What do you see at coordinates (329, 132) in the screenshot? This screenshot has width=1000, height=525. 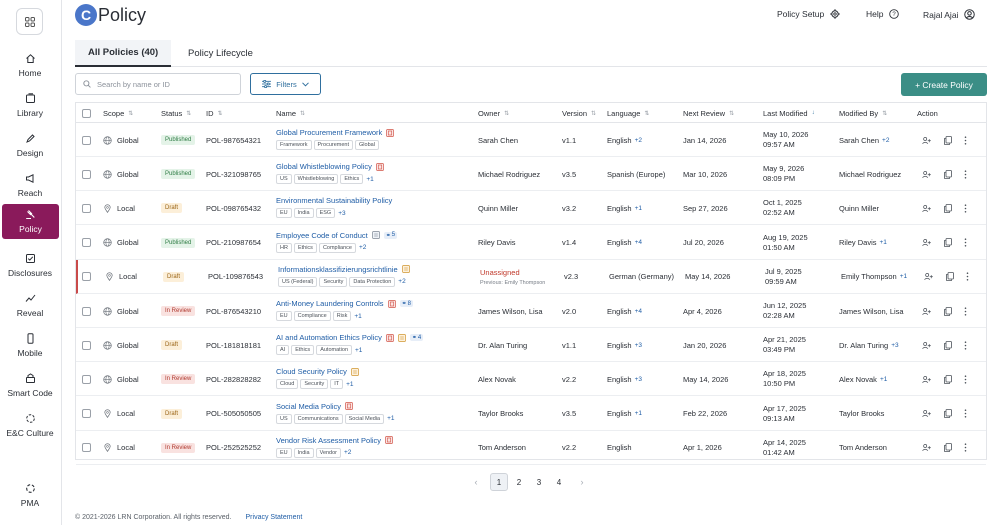 I see `policy-name-link: Global Procurement Framework` at bounding box center [329, 132].